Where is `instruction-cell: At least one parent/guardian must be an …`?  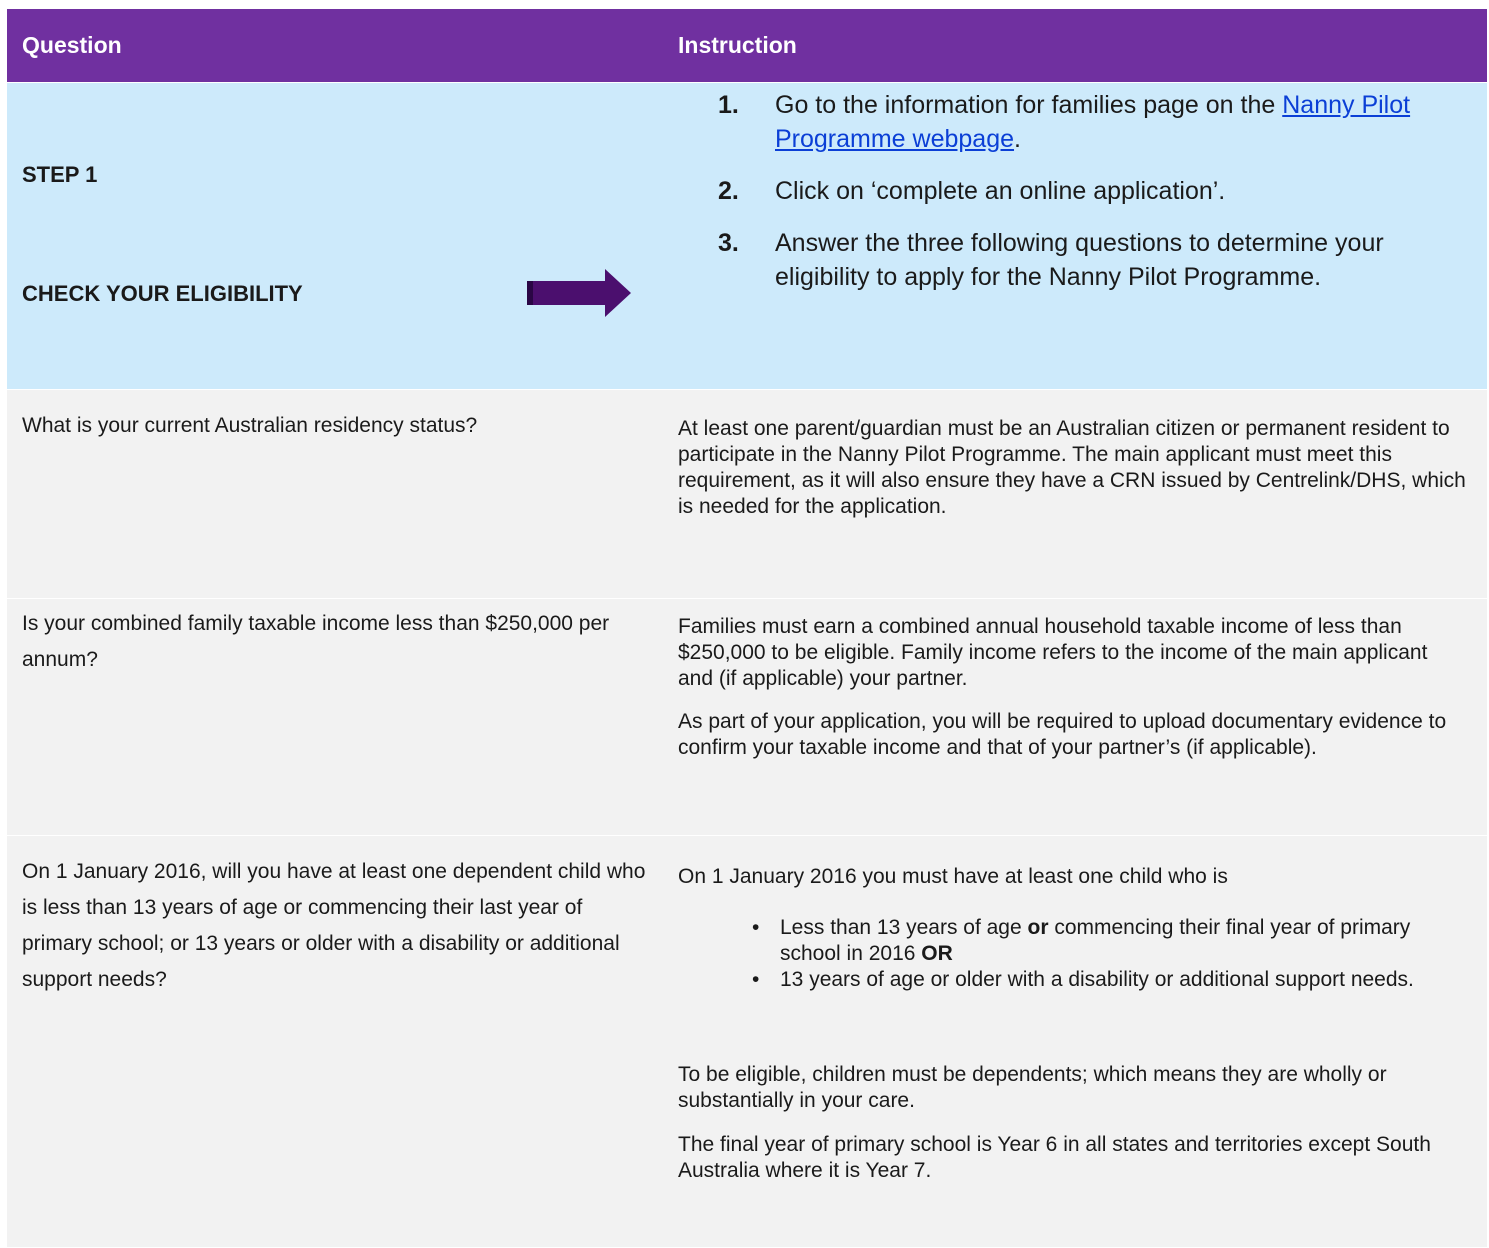 instruction-cell: At least one parent/guardian must be an … is located at coordinates (1072, 467).